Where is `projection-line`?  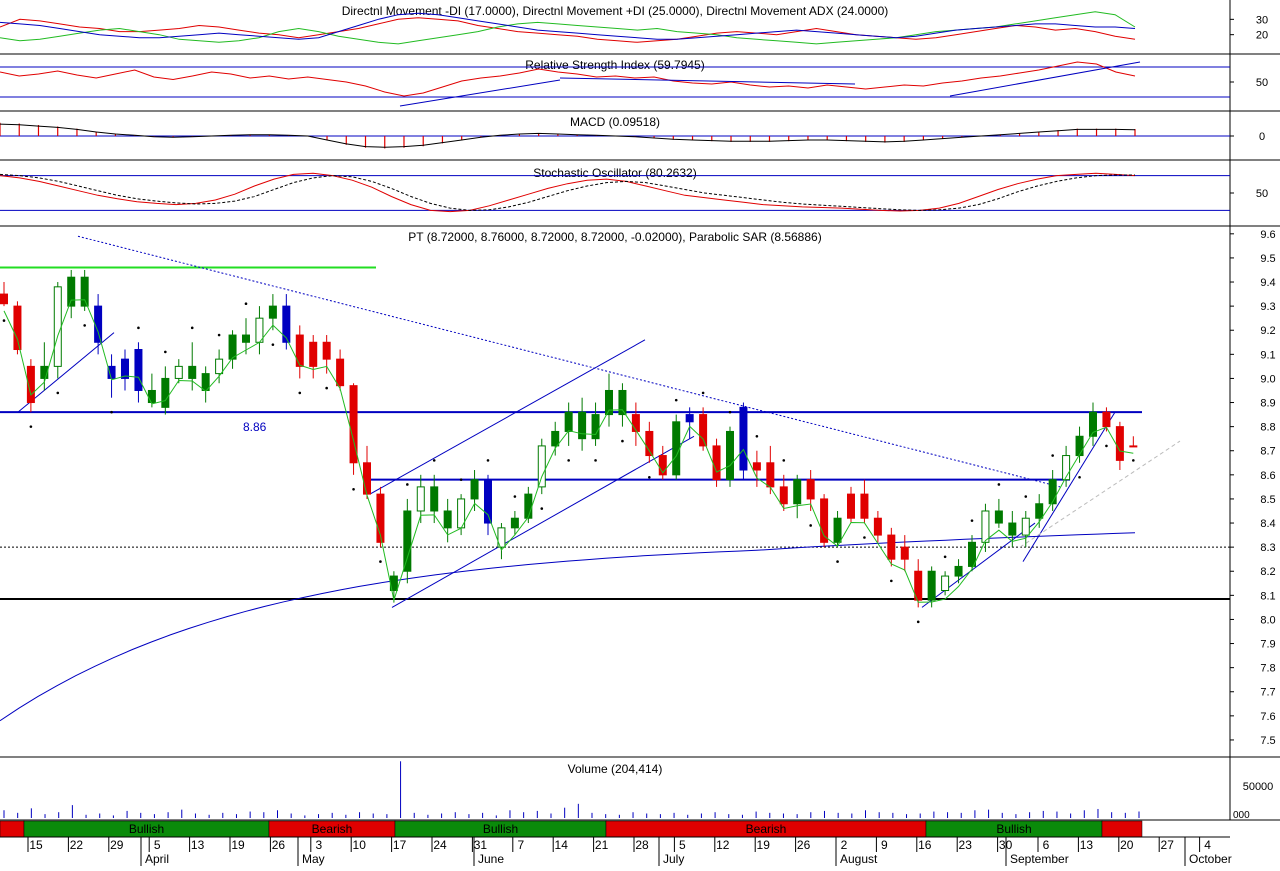 projection-line is located at coordinates (1100, 494).